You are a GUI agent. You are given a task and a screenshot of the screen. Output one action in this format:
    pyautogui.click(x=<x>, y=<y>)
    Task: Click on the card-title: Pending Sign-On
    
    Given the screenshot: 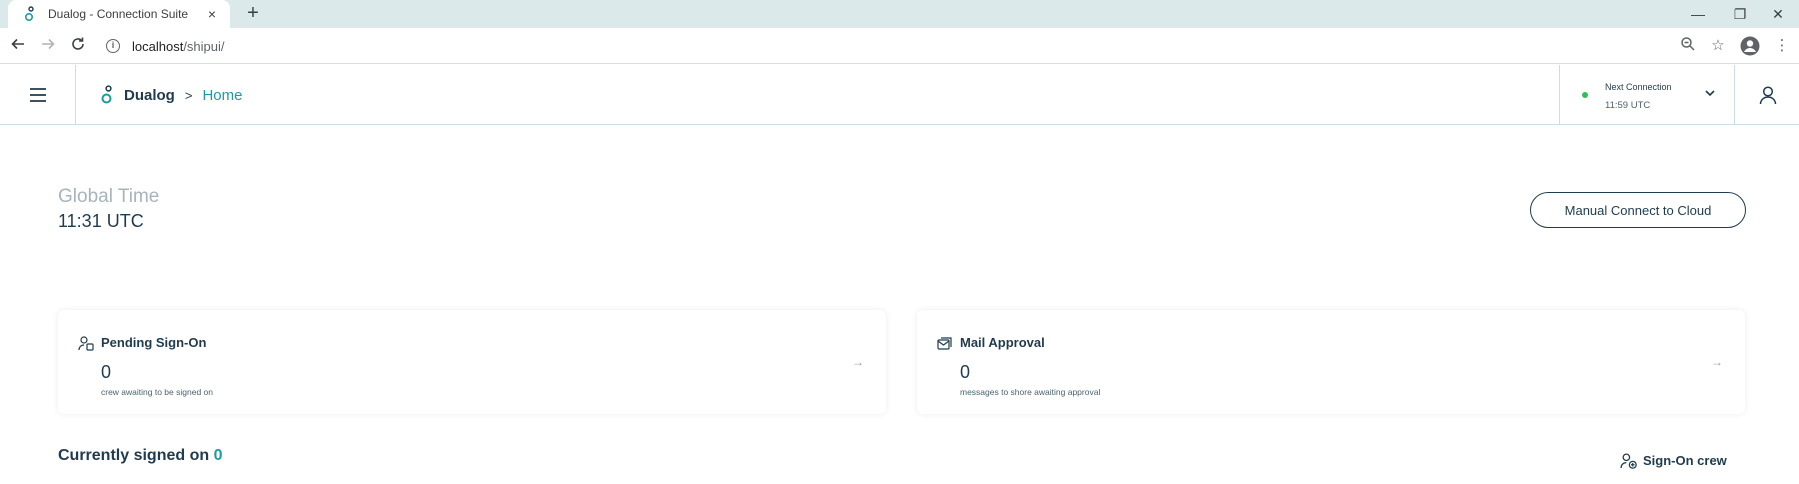 What is the action you would take?
    pyautogui.click(x=154, y=342)
    